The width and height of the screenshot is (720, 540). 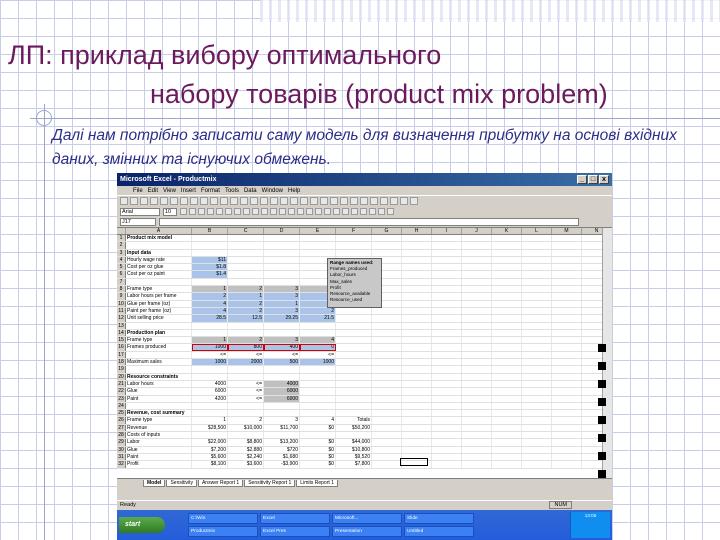 I want to click on taskbar-button: Untitled, so click(x=439, y=531).